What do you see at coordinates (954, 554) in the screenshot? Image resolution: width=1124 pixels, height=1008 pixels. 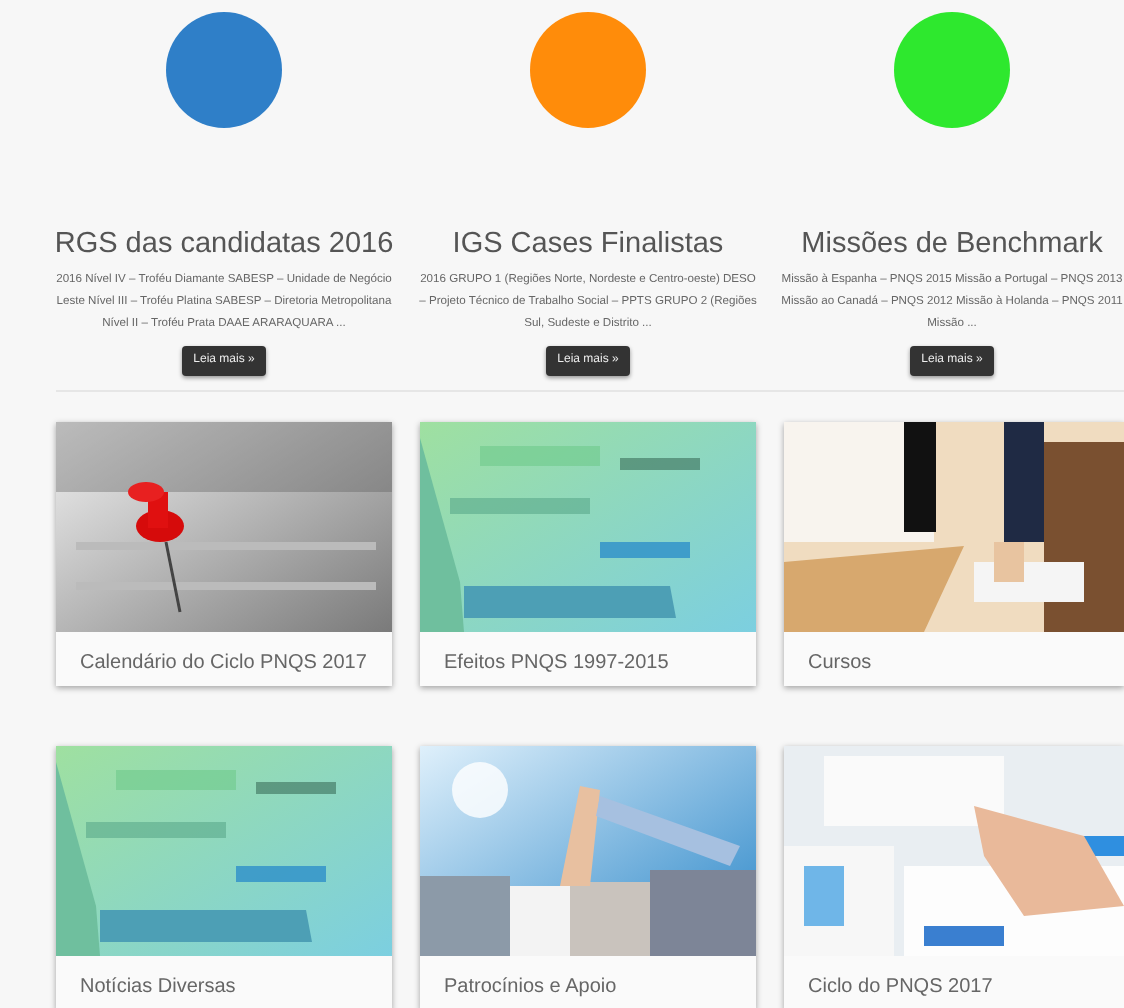 I see `card: Cursos` at bounding box center [954, 554].